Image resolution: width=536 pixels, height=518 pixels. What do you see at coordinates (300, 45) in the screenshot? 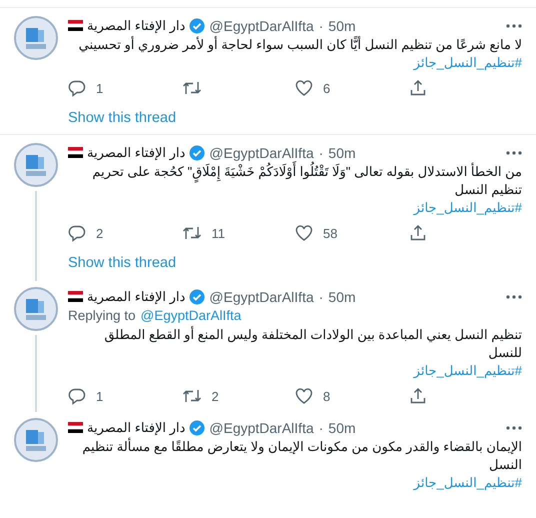
I see `tweet-text: لا مانع شرعًا من تنظيم النسل أيًّا كان السبب سواء لحاجة أو لأمر ضروري أو تحسيني` at bounding box center [300, 45].